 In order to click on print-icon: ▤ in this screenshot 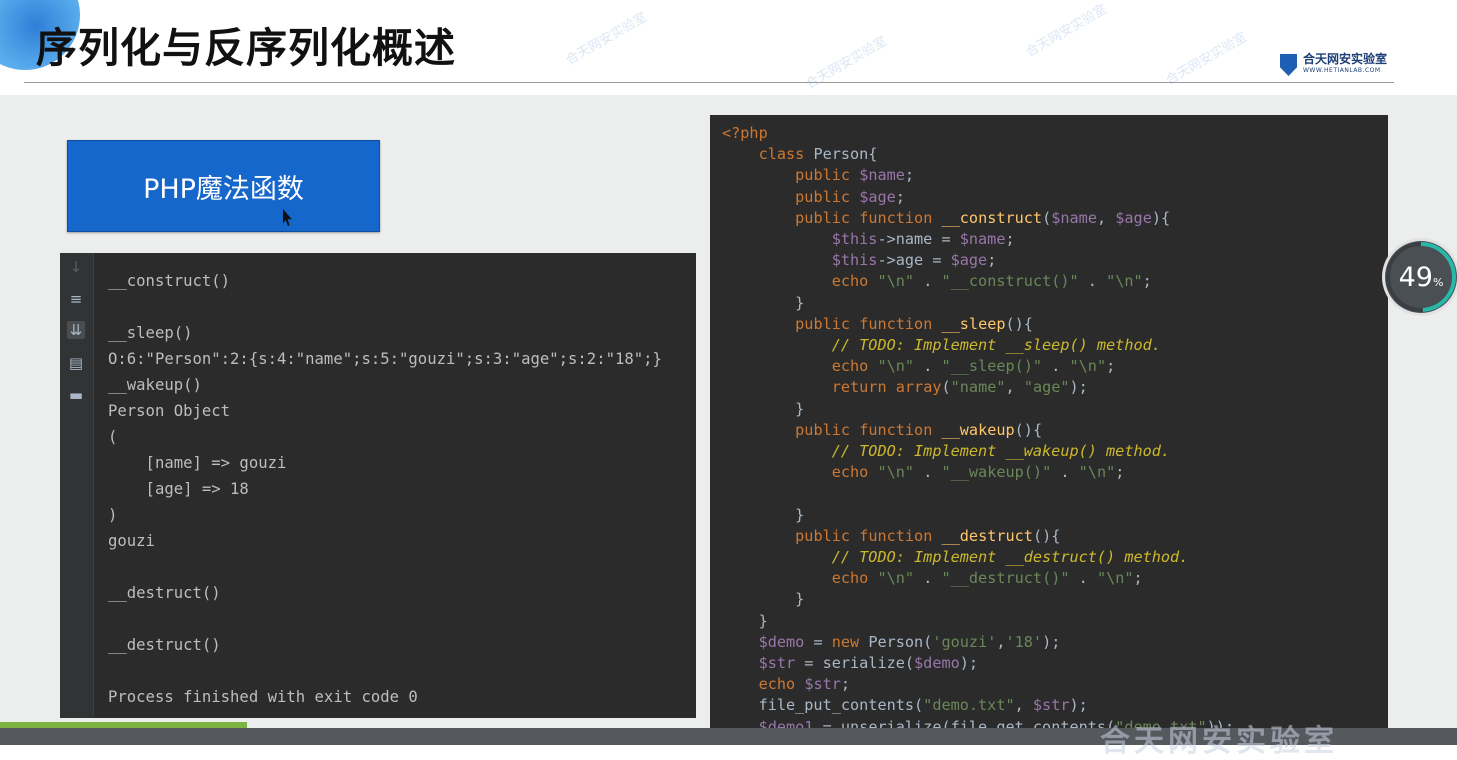, I will do `click(76, 363)`.